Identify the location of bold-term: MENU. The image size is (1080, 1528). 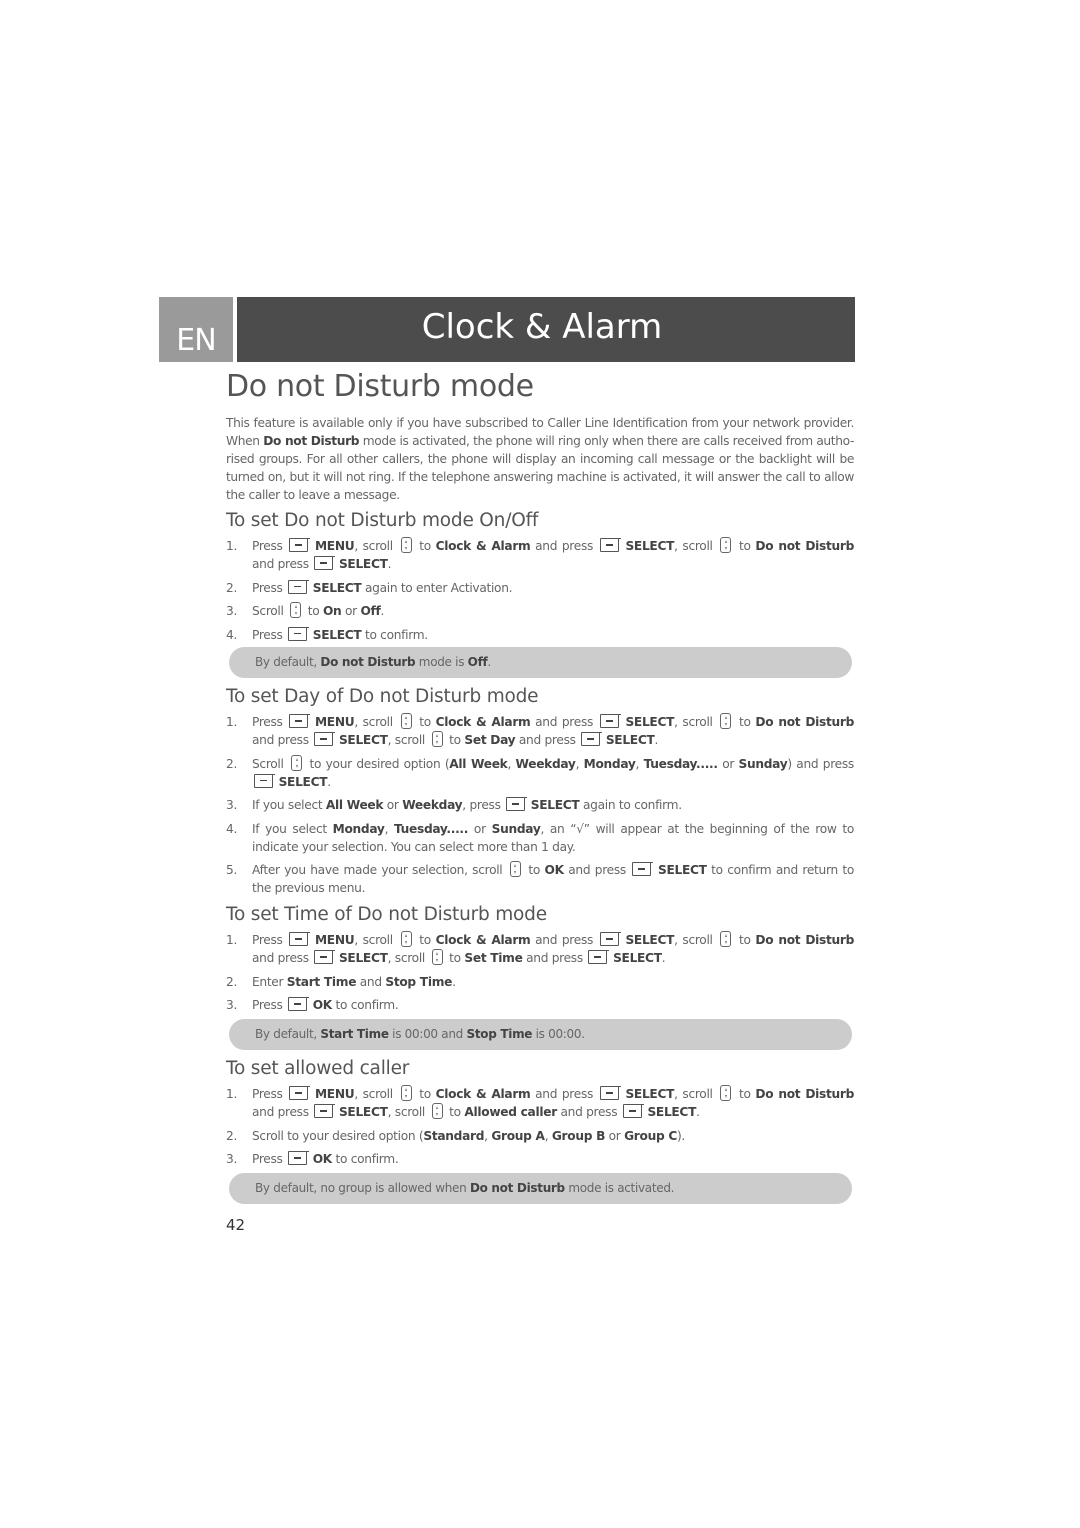
(334, 722).